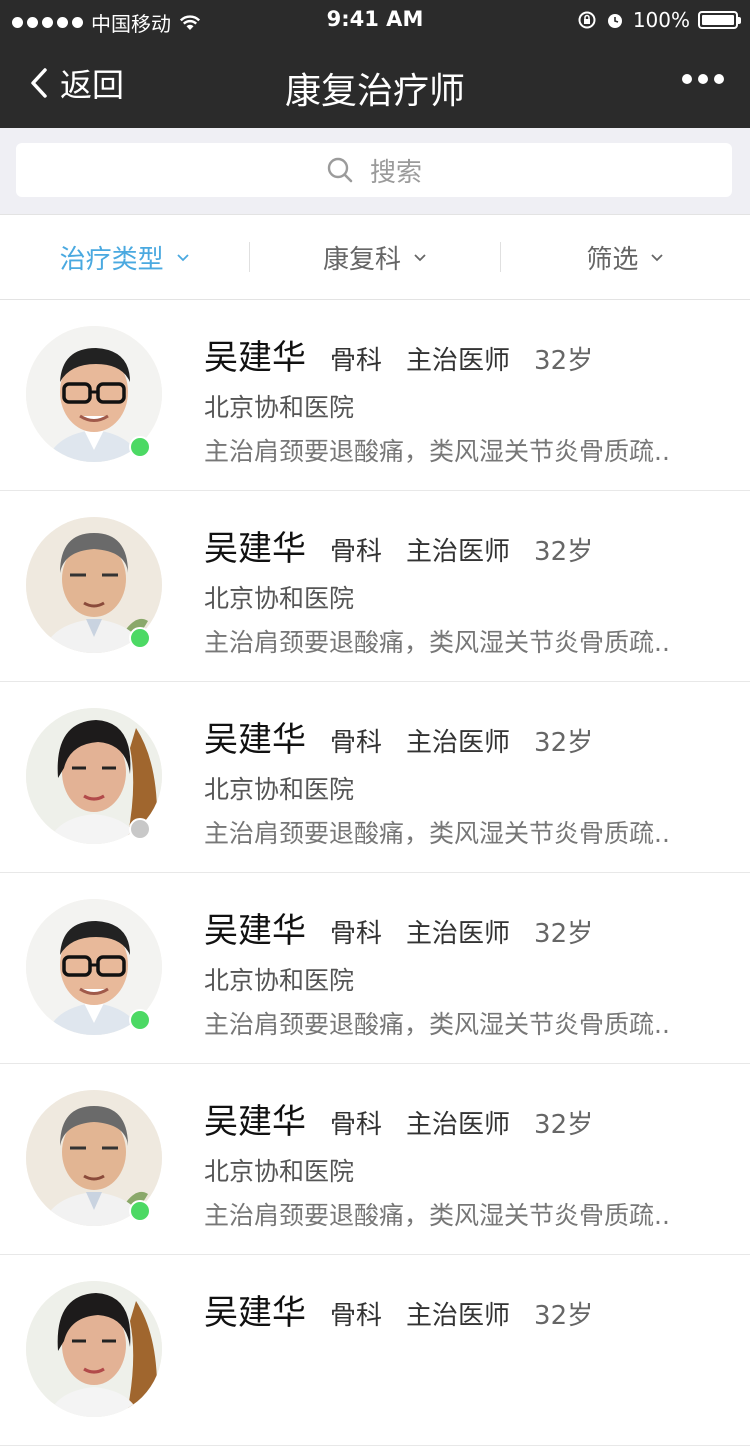  Describe the element at coordinates (614, 21) in the screenshot. I see `alarm-icon` at that location.